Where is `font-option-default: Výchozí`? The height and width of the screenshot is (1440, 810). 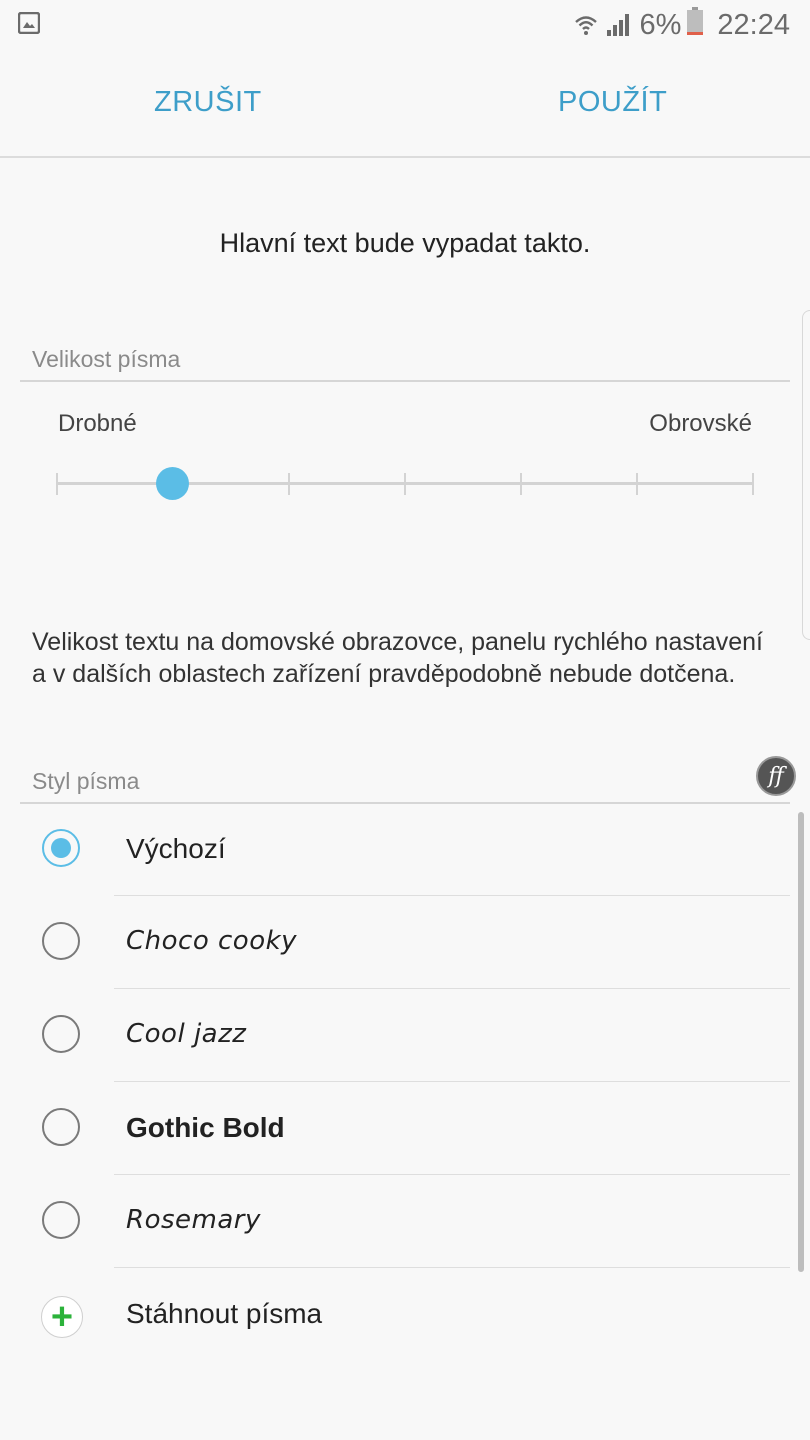 font-option-default: Výchozí is located at coordinates (405, 849).